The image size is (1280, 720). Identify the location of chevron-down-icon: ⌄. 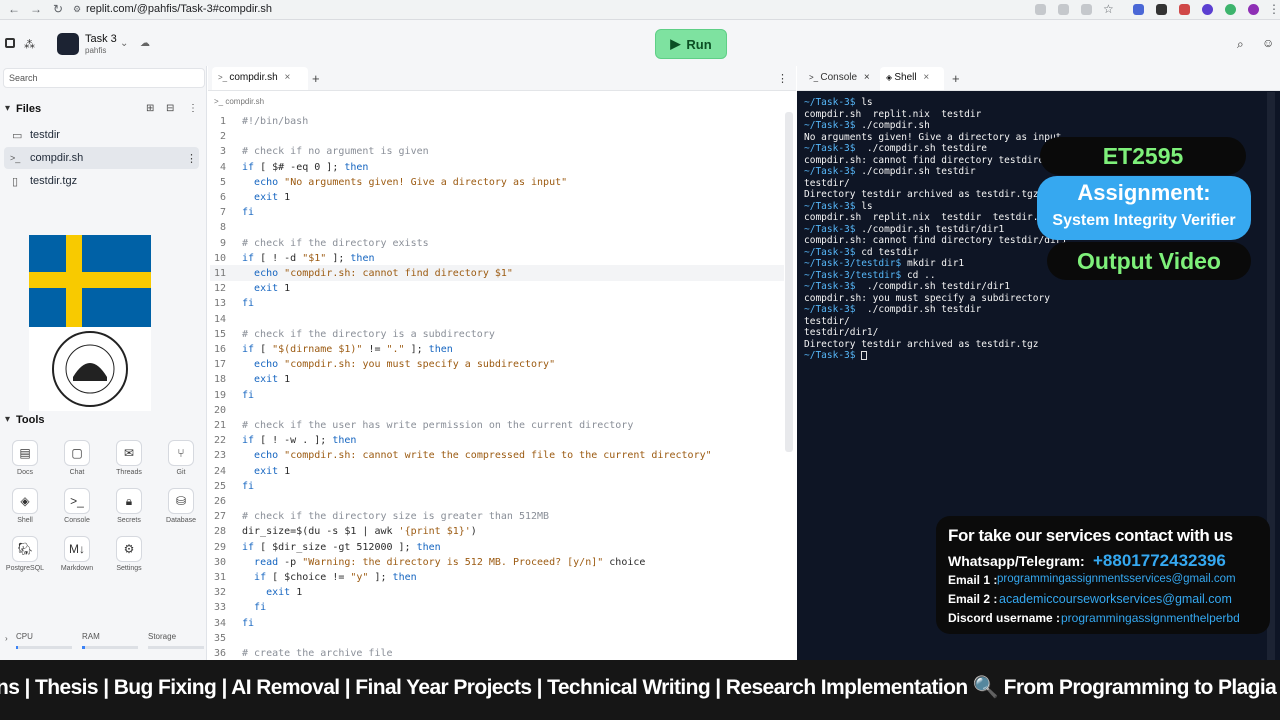
(124, 43).